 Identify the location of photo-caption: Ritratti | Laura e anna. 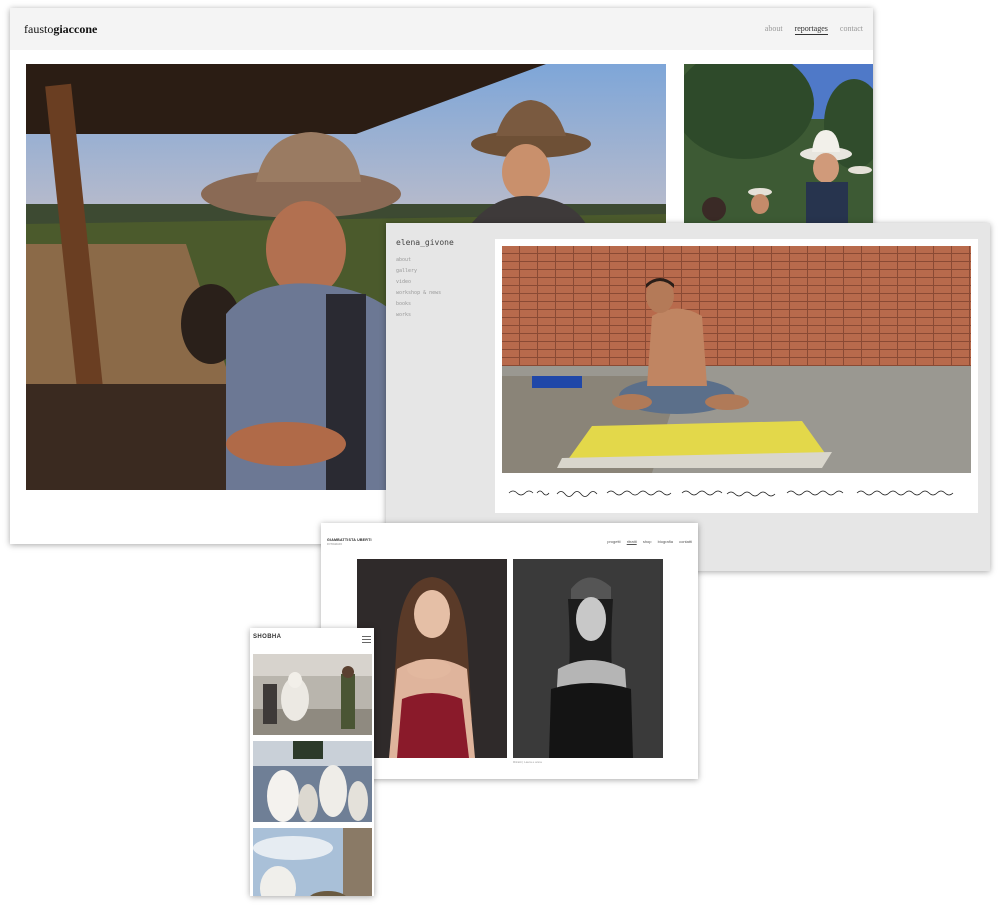
(527, 762).